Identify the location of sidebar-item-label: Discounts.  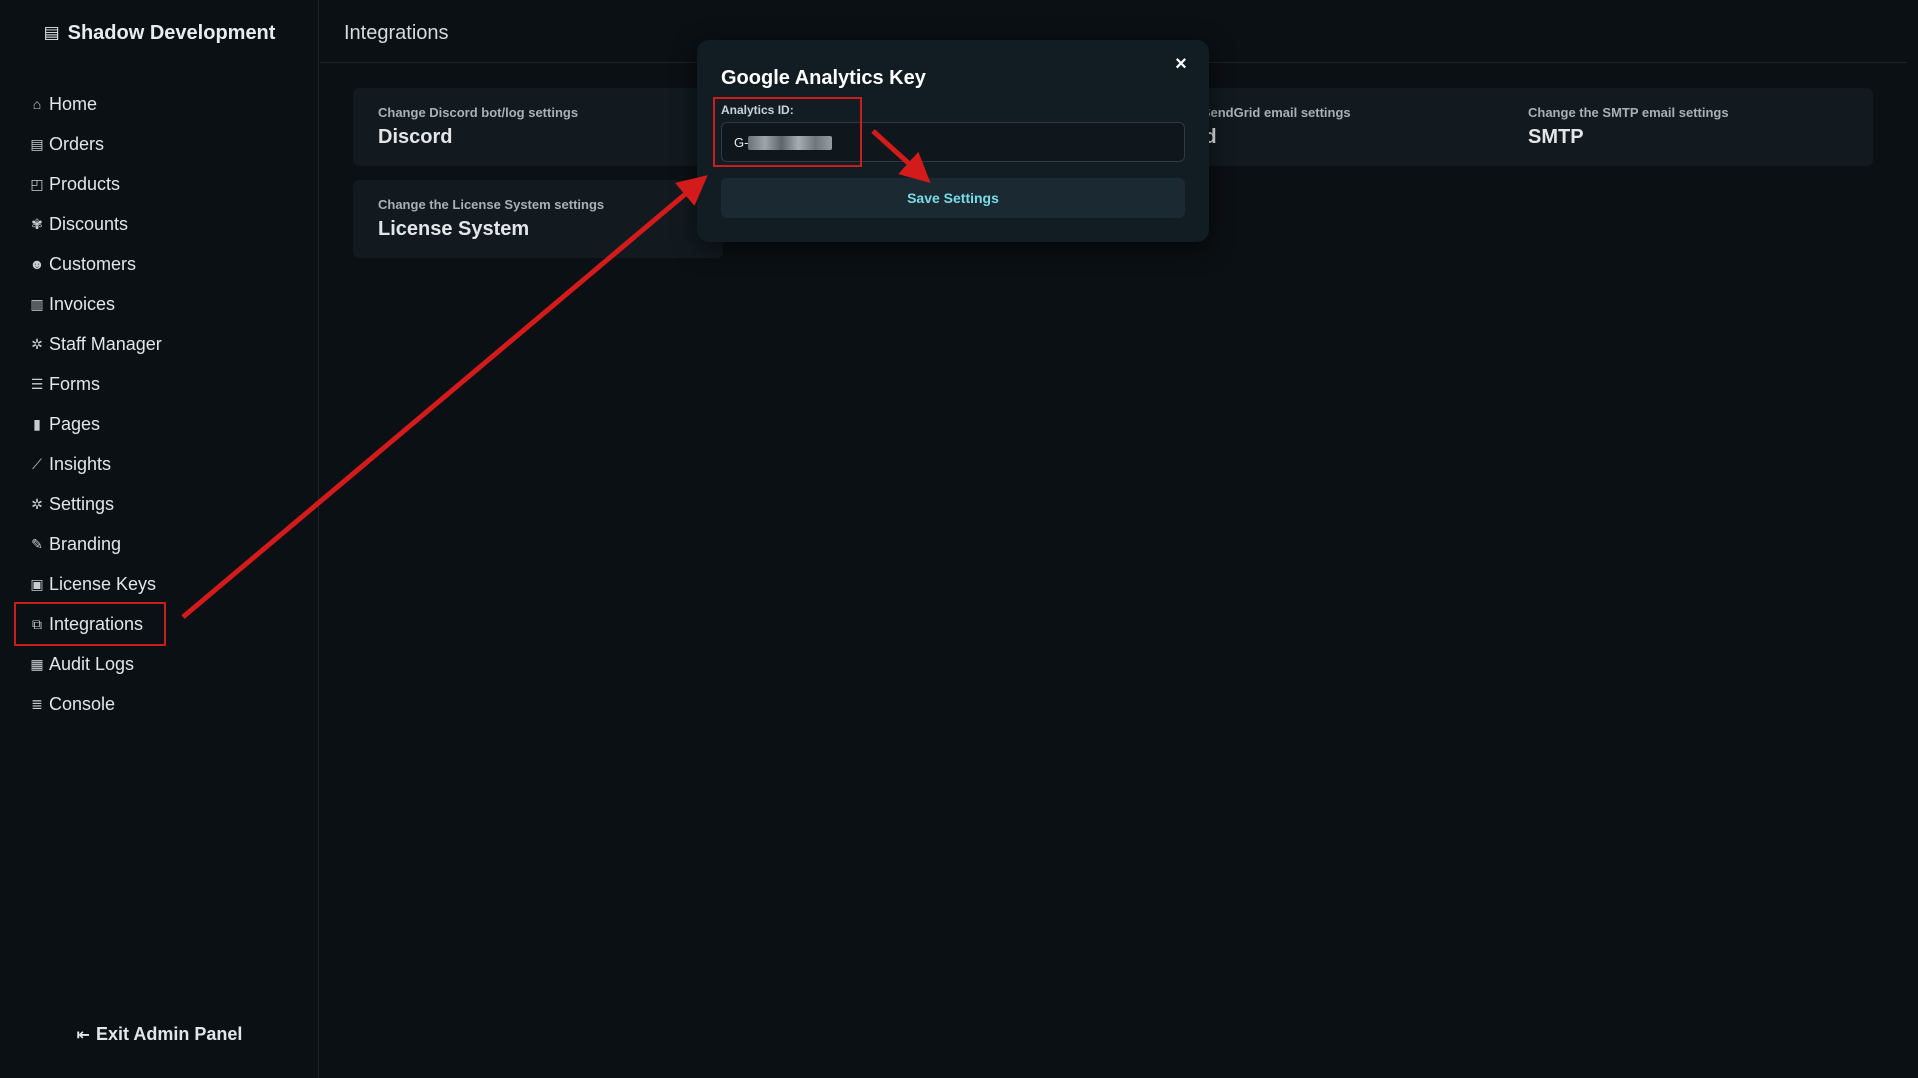
(89, 223).